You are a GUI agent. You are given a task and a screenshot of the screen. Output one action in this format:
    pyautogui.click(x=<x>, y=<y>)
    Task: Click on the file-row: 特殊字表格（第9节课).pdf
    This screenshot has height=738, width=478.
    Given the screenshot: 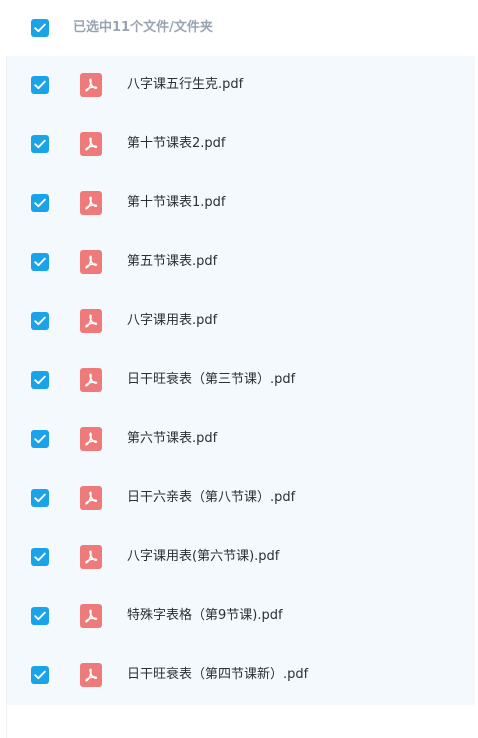 What is the action you would take?
    pyautogui.click(x=241, y=616)
    